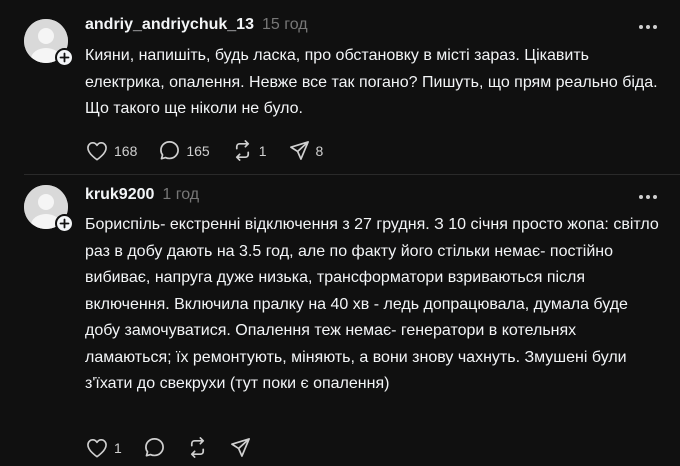  What do you see at coordinates (285, 25) in the screenshot?
I see `post-timestamp: 15 год` at bounding box center [285, 25].